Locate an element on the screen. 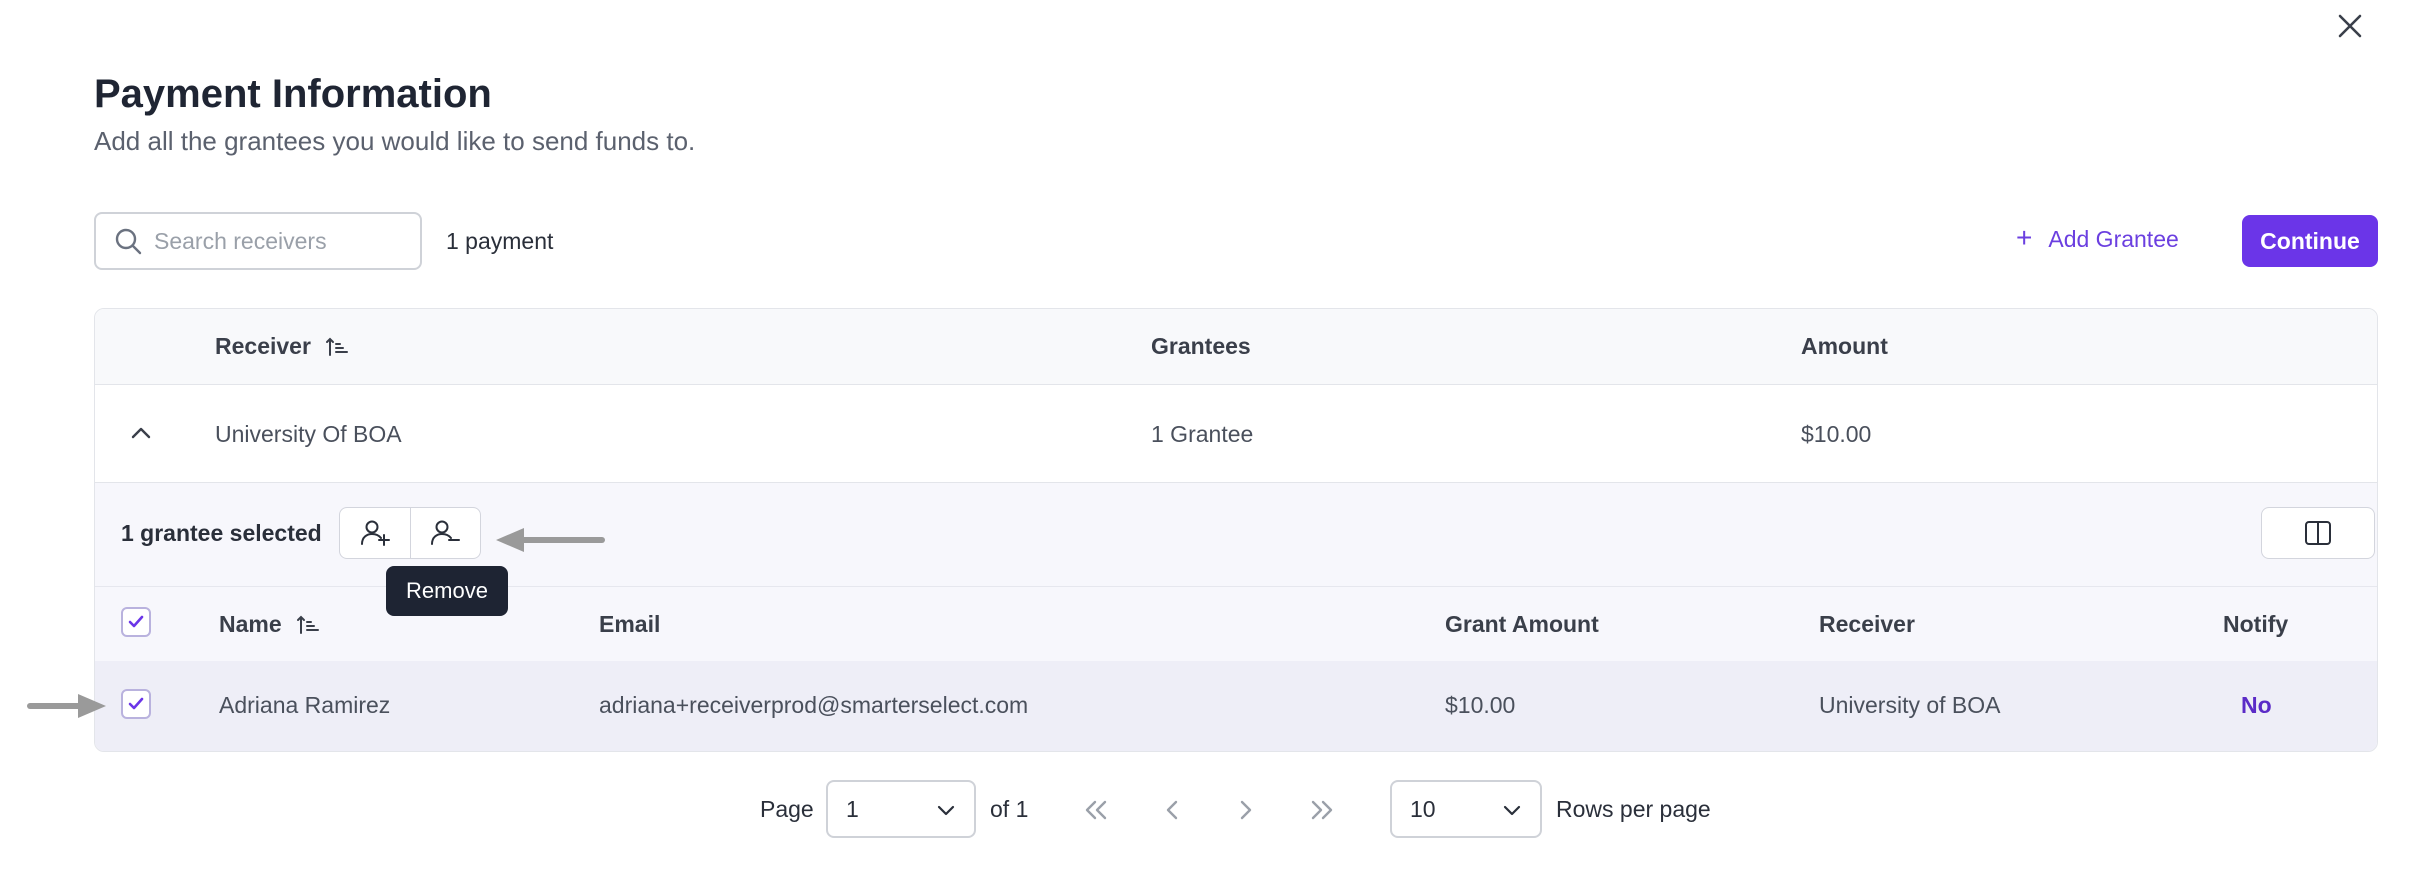 The image size is (2426, 884). user-minus-icon is located at coordinates (446, 532).